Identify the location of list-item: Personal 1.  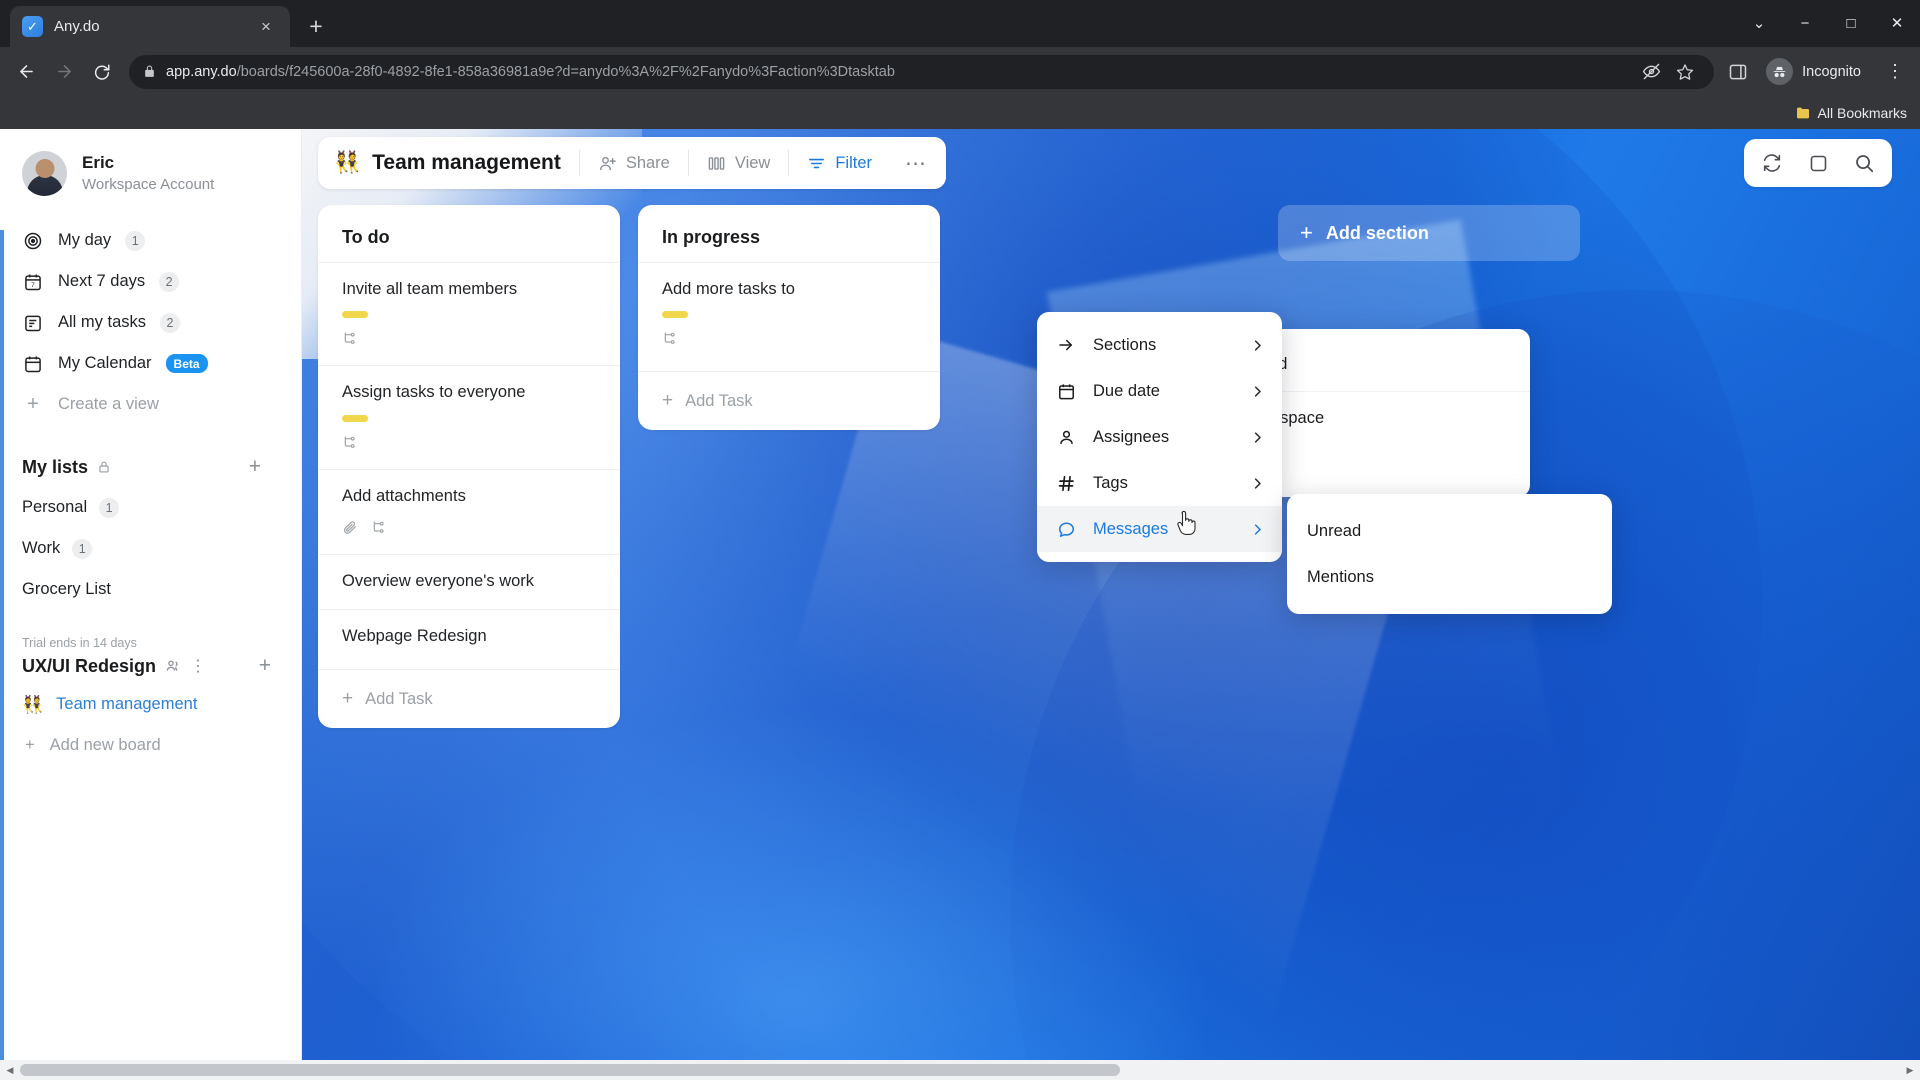
(150, 507).